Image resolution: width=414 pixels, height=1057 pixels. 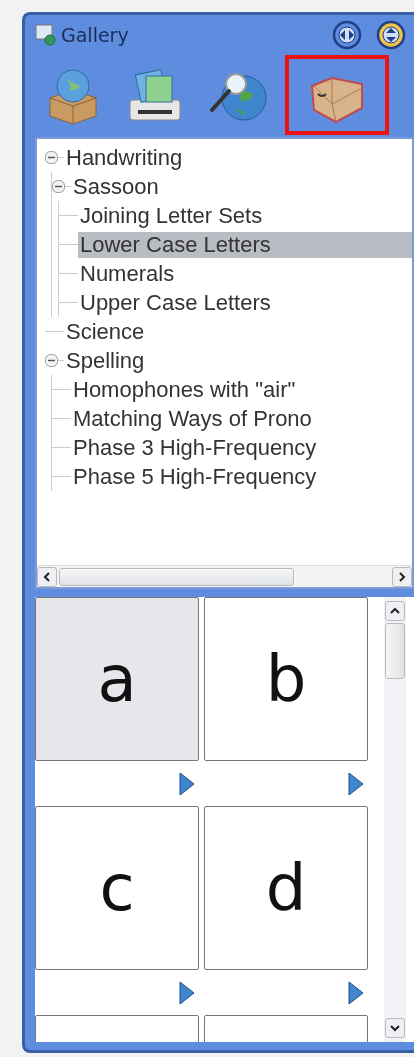 What do you see at coordinates (117, 888) in the screenshot?
I see `letter-card: c` at bounding box center [117, 888].